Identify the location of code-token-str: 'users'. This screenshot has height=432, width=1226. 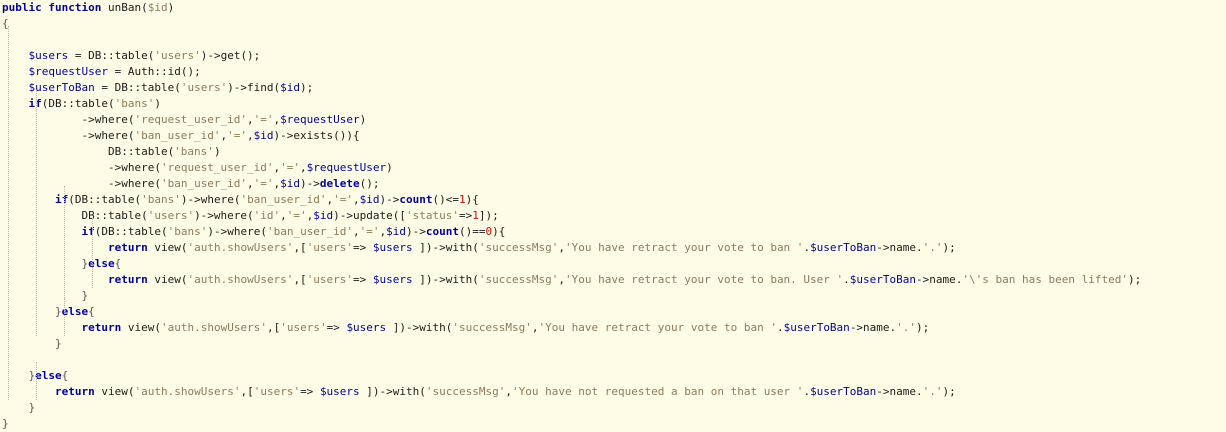
(277, 391).